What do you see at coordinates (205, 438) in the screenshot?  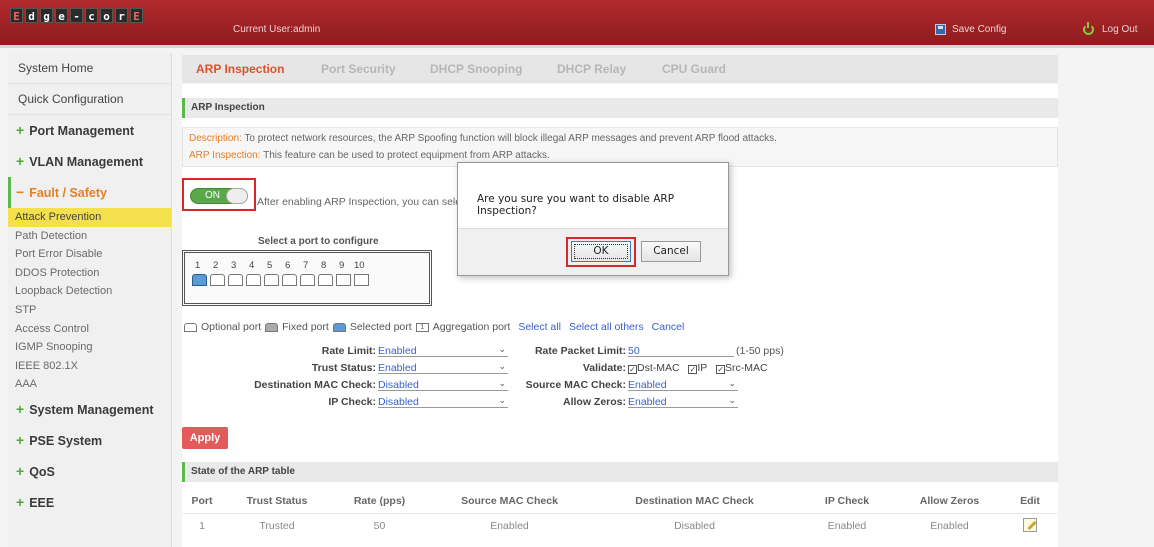 I see `apply-button: Apply` at bounding box center [205, 438].